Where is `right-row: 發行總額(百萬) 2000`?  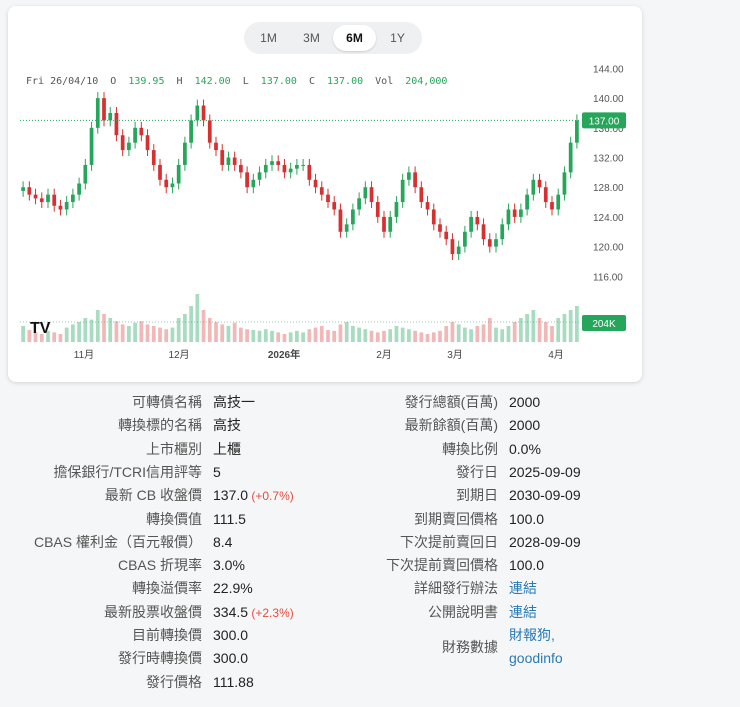
right-row: 發行總額(百萬) 2000 is located at coordinates (370, 402).